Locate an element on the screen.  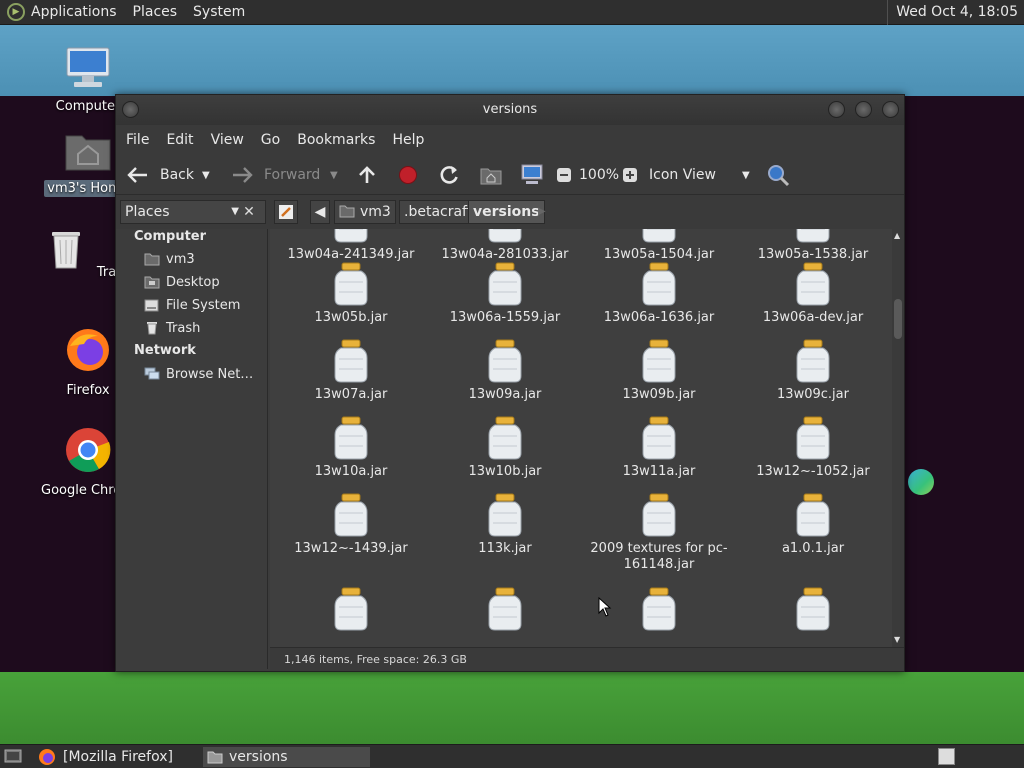
distro-logo-icon: ▶ is located at coordinates (16, 12).